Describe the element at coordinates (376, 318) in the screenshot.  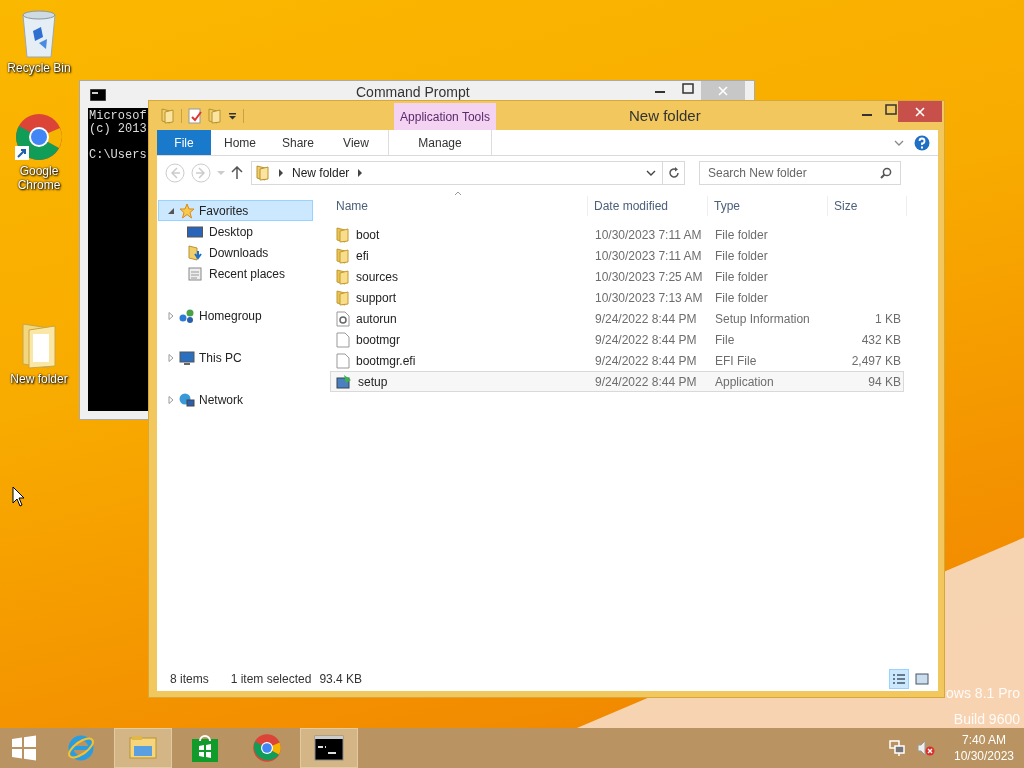
I see `file-name: autorun` at that location.